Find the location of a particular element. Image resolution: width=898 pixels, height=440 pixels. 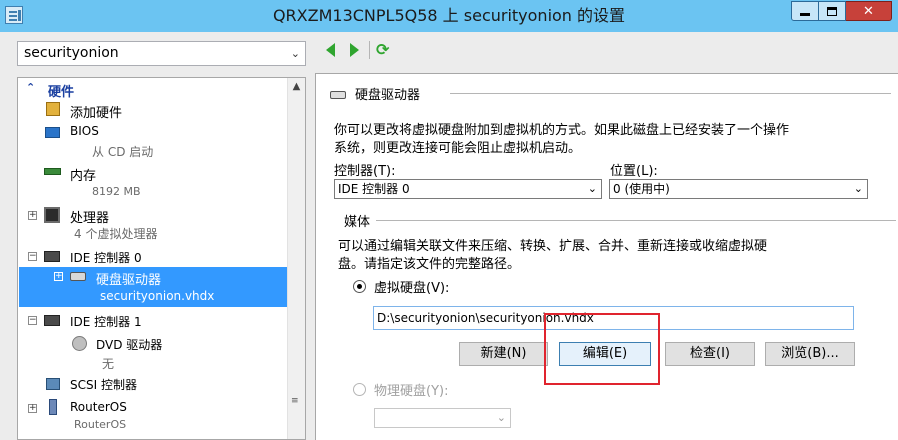

window-controls: ✕ is located at coordinates (841, 12).